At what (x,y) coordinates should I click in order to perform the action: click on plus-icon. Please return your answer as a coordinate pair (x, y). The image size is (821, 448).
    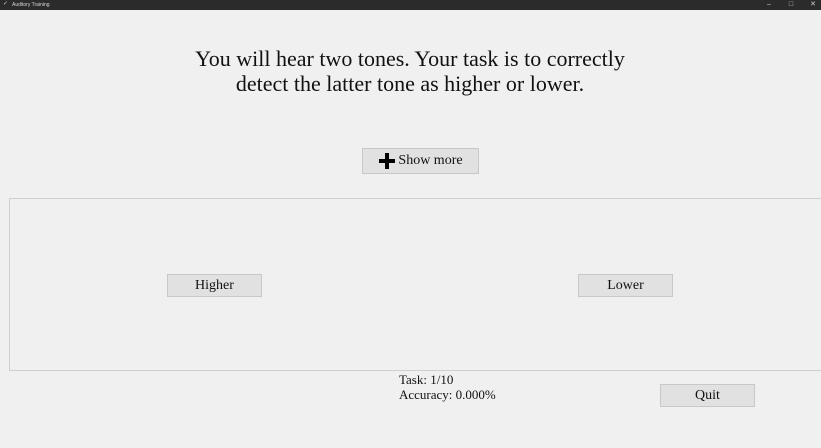
    Looking at the image, I should click on (387, 161).